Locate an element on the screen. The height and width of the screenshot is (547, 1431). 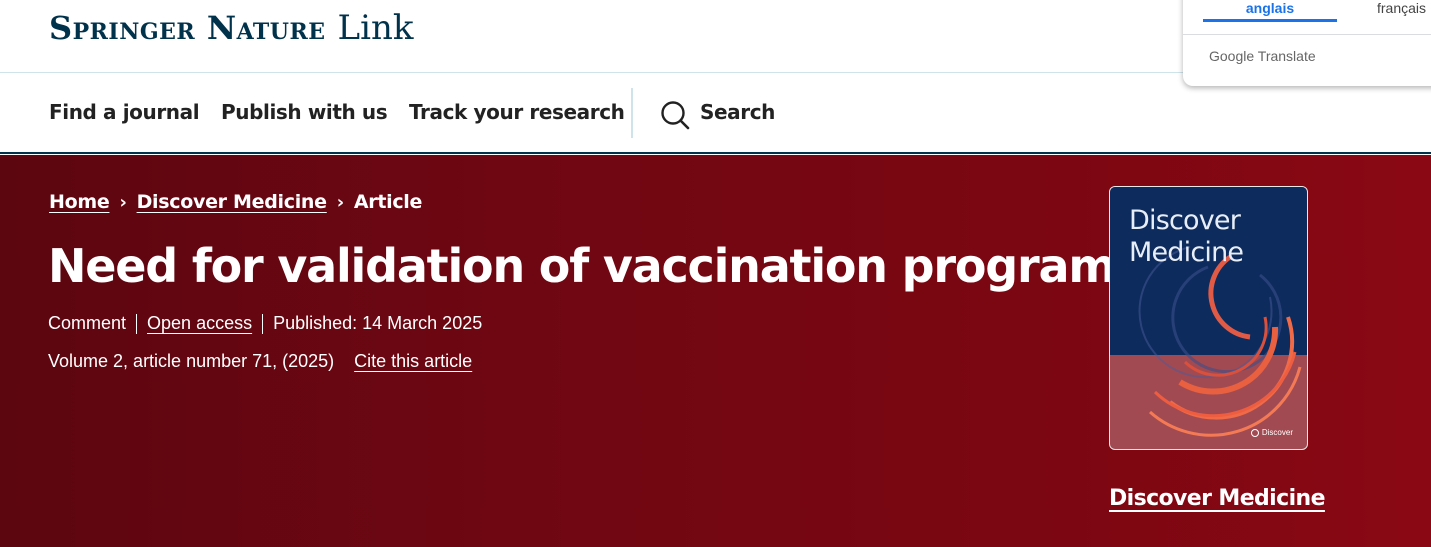
nav-search-button: Search is located at coordinates (737, 112).